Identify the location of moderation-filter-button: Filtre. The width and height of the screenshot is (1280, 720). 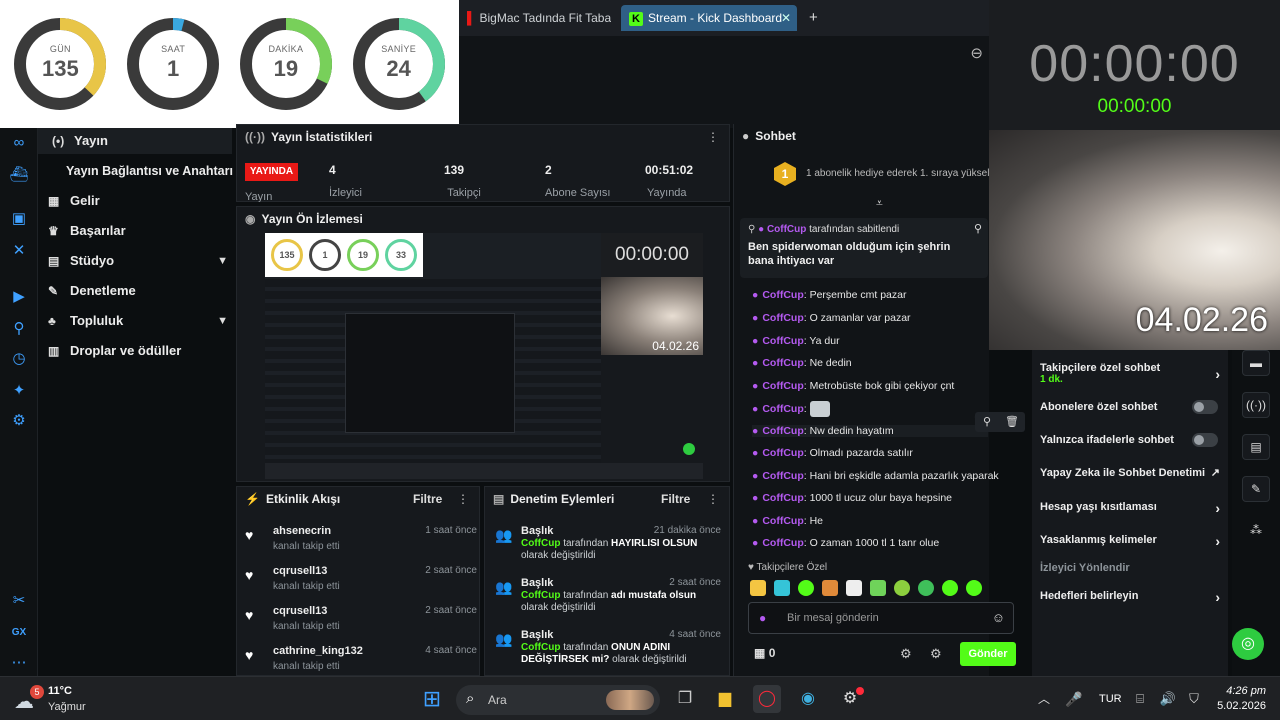
(675, 499).